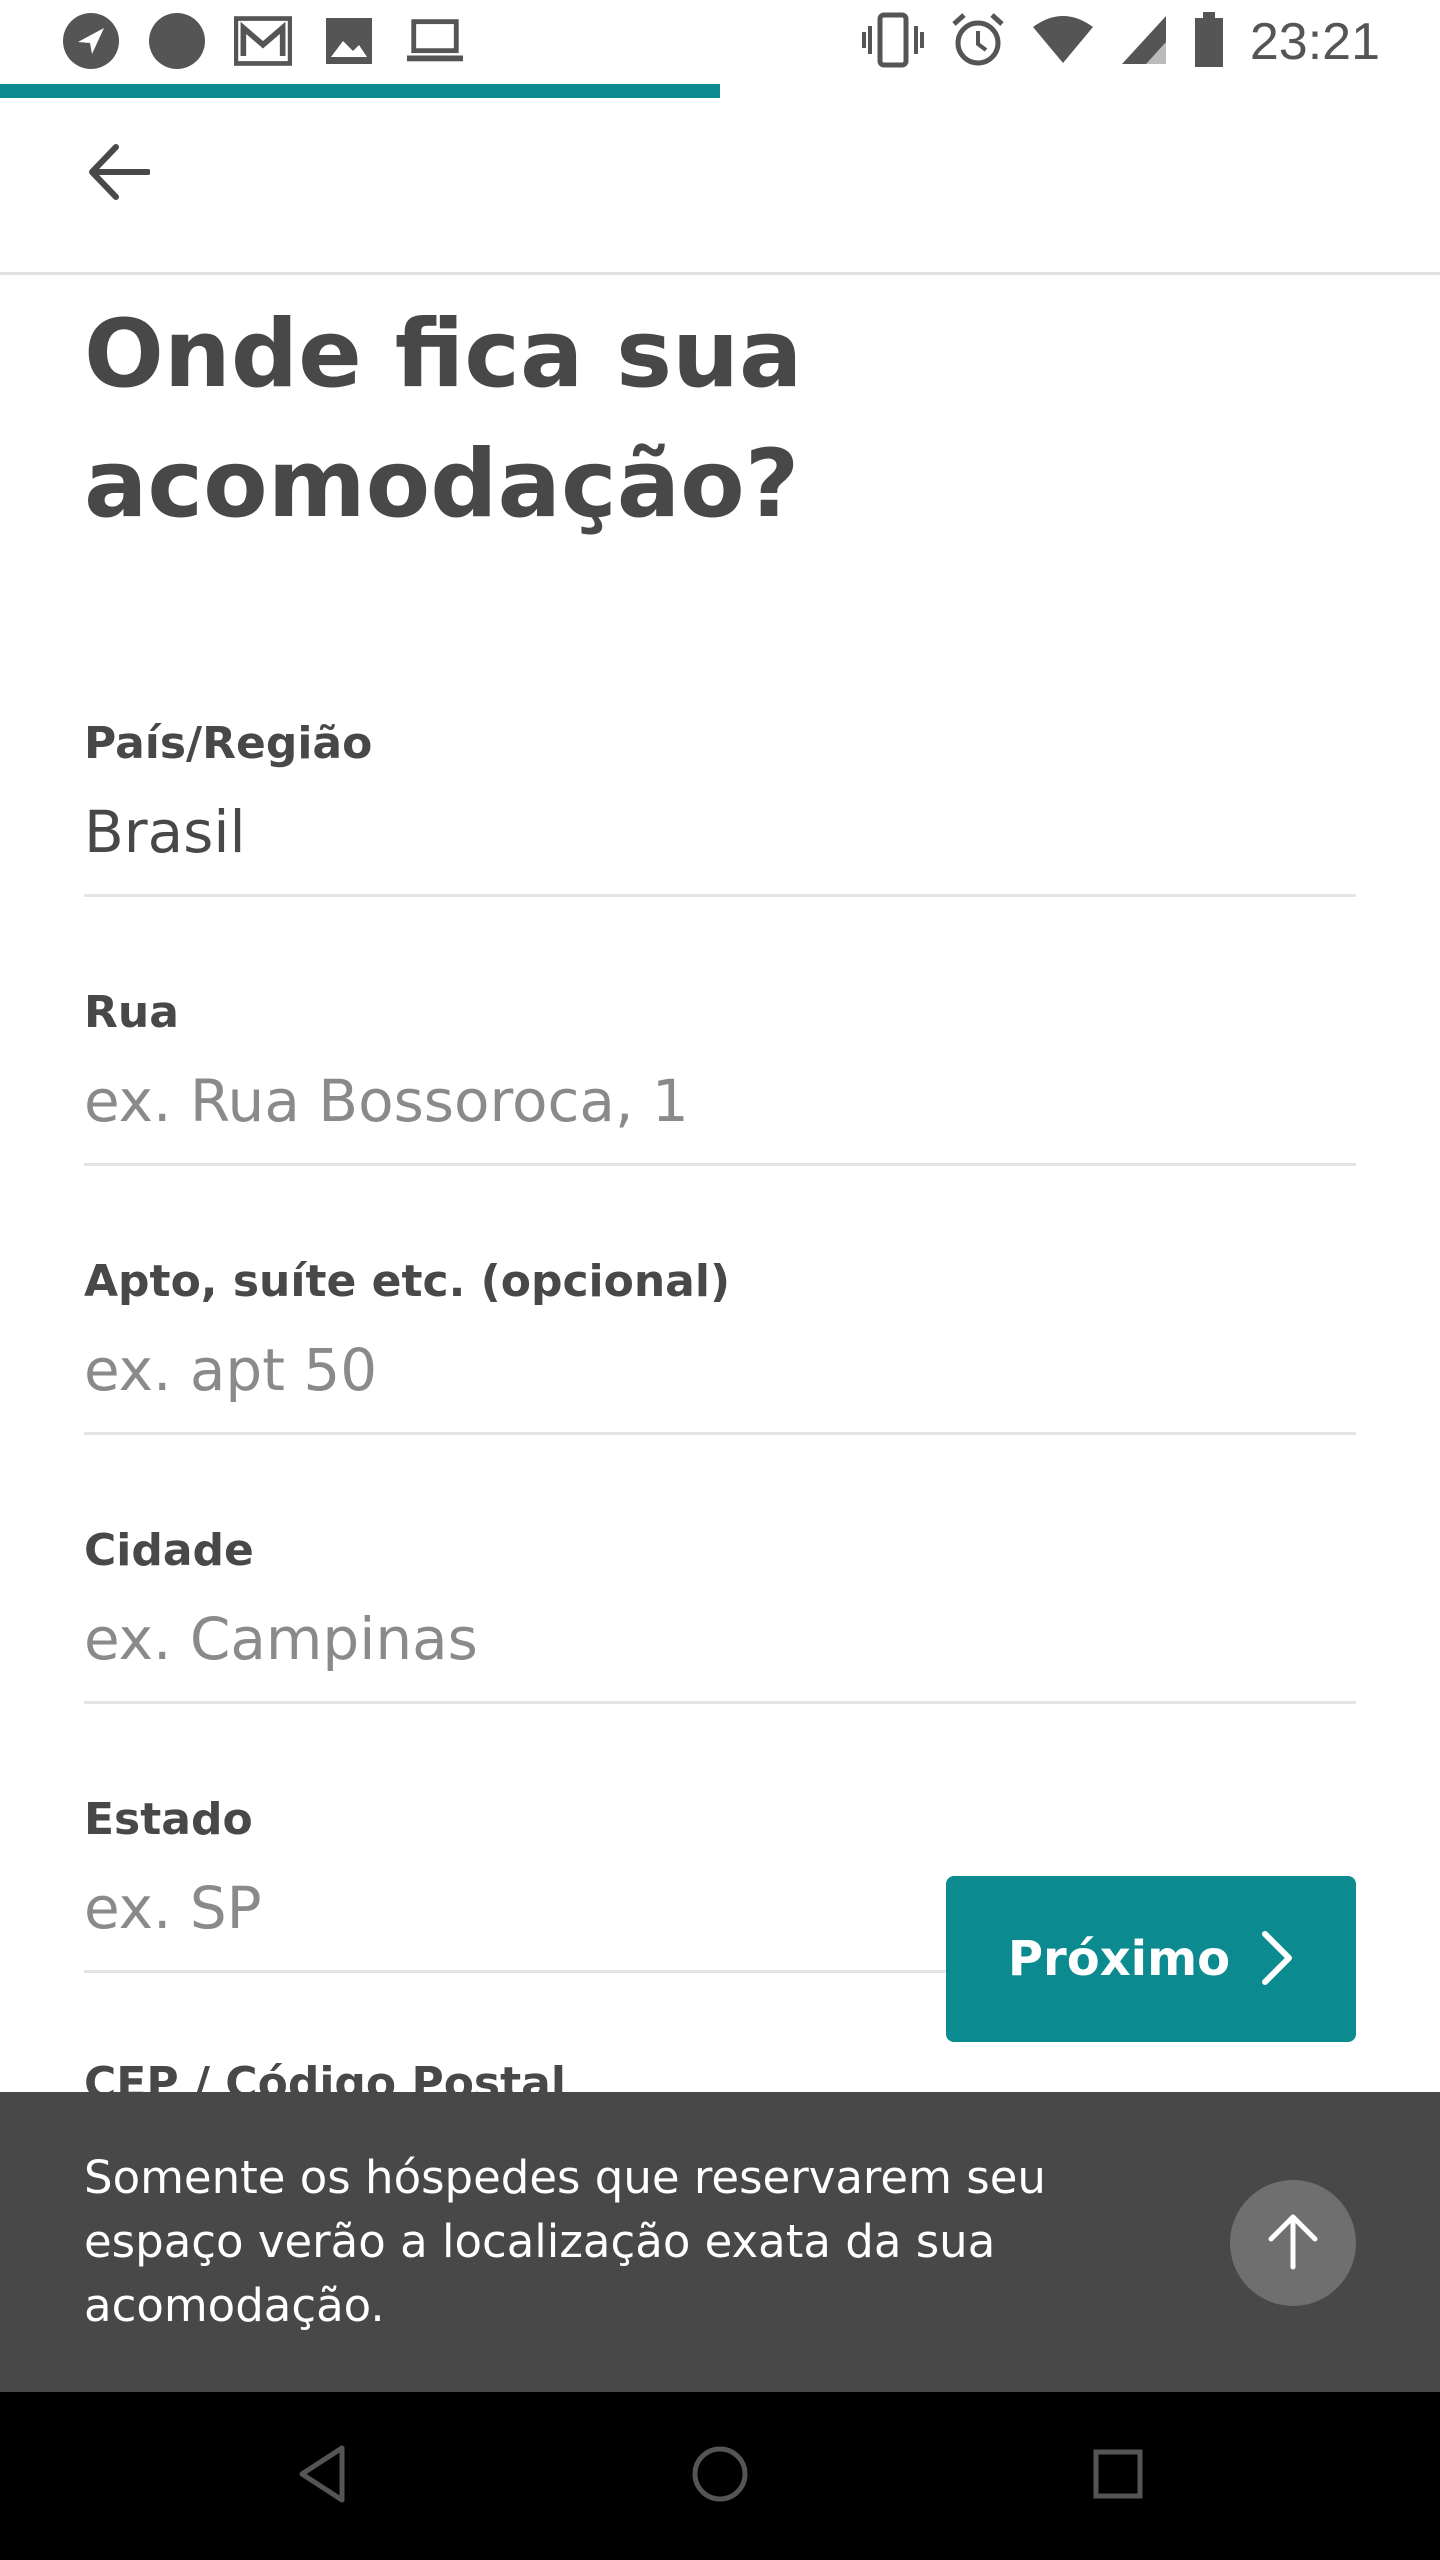 Image resolution: width=1440 pixels, height=2560 pixels. Describe the element at coordinates (720, 186) in the screenshot. I see `top-app-bar` at that location.